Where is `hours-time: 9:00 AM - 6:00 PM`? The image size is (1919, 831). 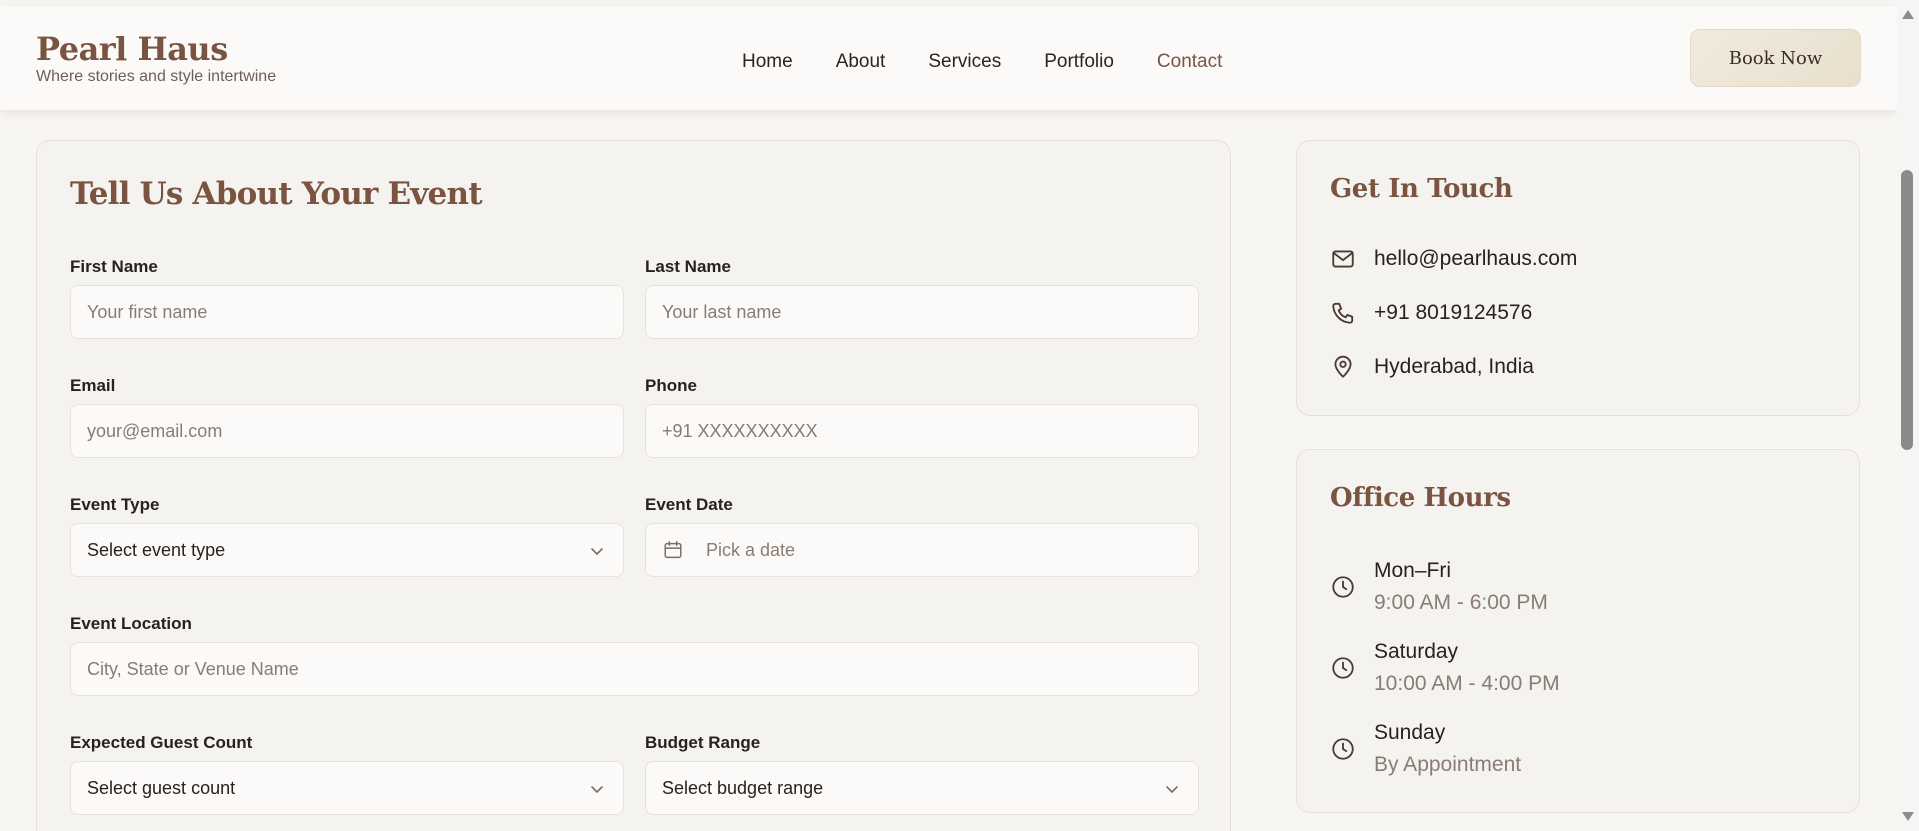 hours-time: 9:00 AM - 6:00 PM is located at coordinates (1461, 602).